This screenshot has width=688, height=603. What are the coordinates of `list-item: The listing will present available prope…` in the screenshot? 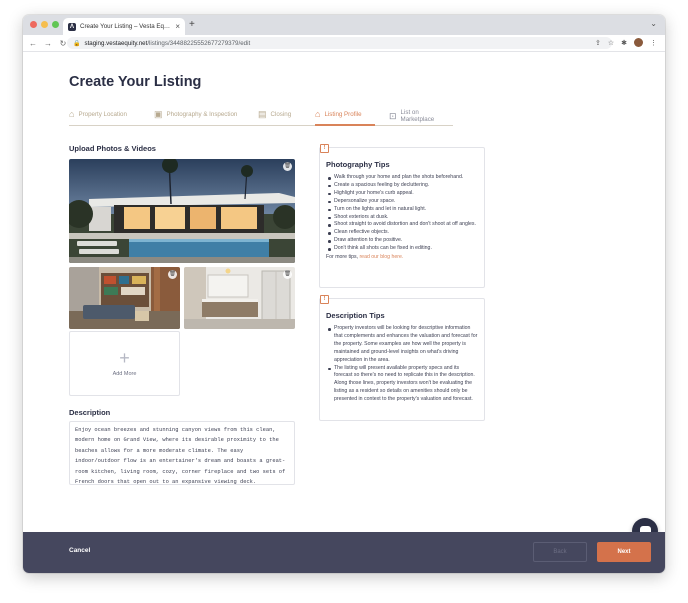 It's located at (402, 385).